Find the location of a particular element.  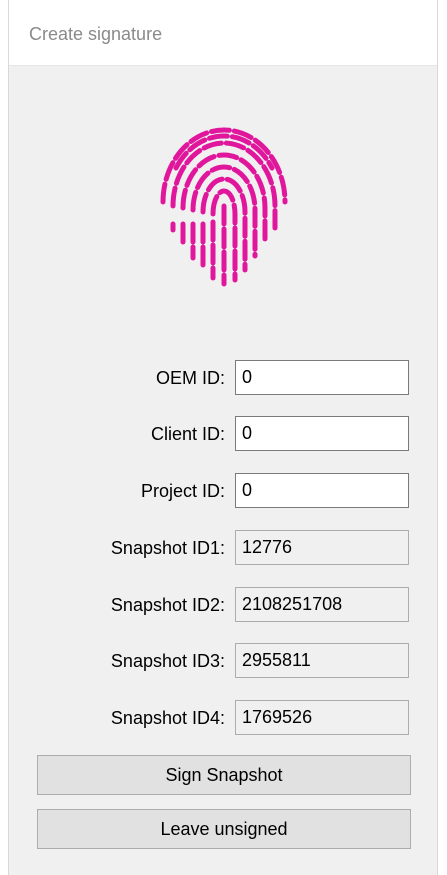

title-bar: Create signature is located at coordinates (223, 33).